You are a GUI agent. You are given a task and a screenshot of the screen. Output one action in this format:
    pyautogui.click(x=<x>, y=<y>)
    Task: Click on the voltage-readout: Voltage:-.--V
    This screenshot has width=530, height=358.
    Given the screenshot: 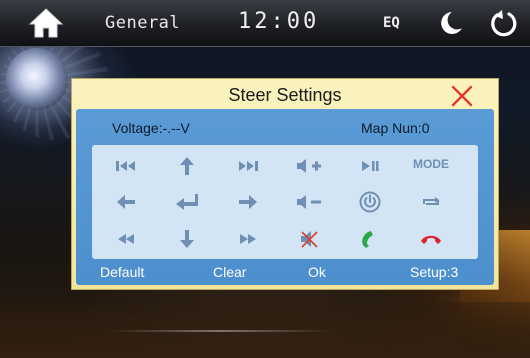 What is the action you would take?
    pyautogui.click(x=151, y=128)
    